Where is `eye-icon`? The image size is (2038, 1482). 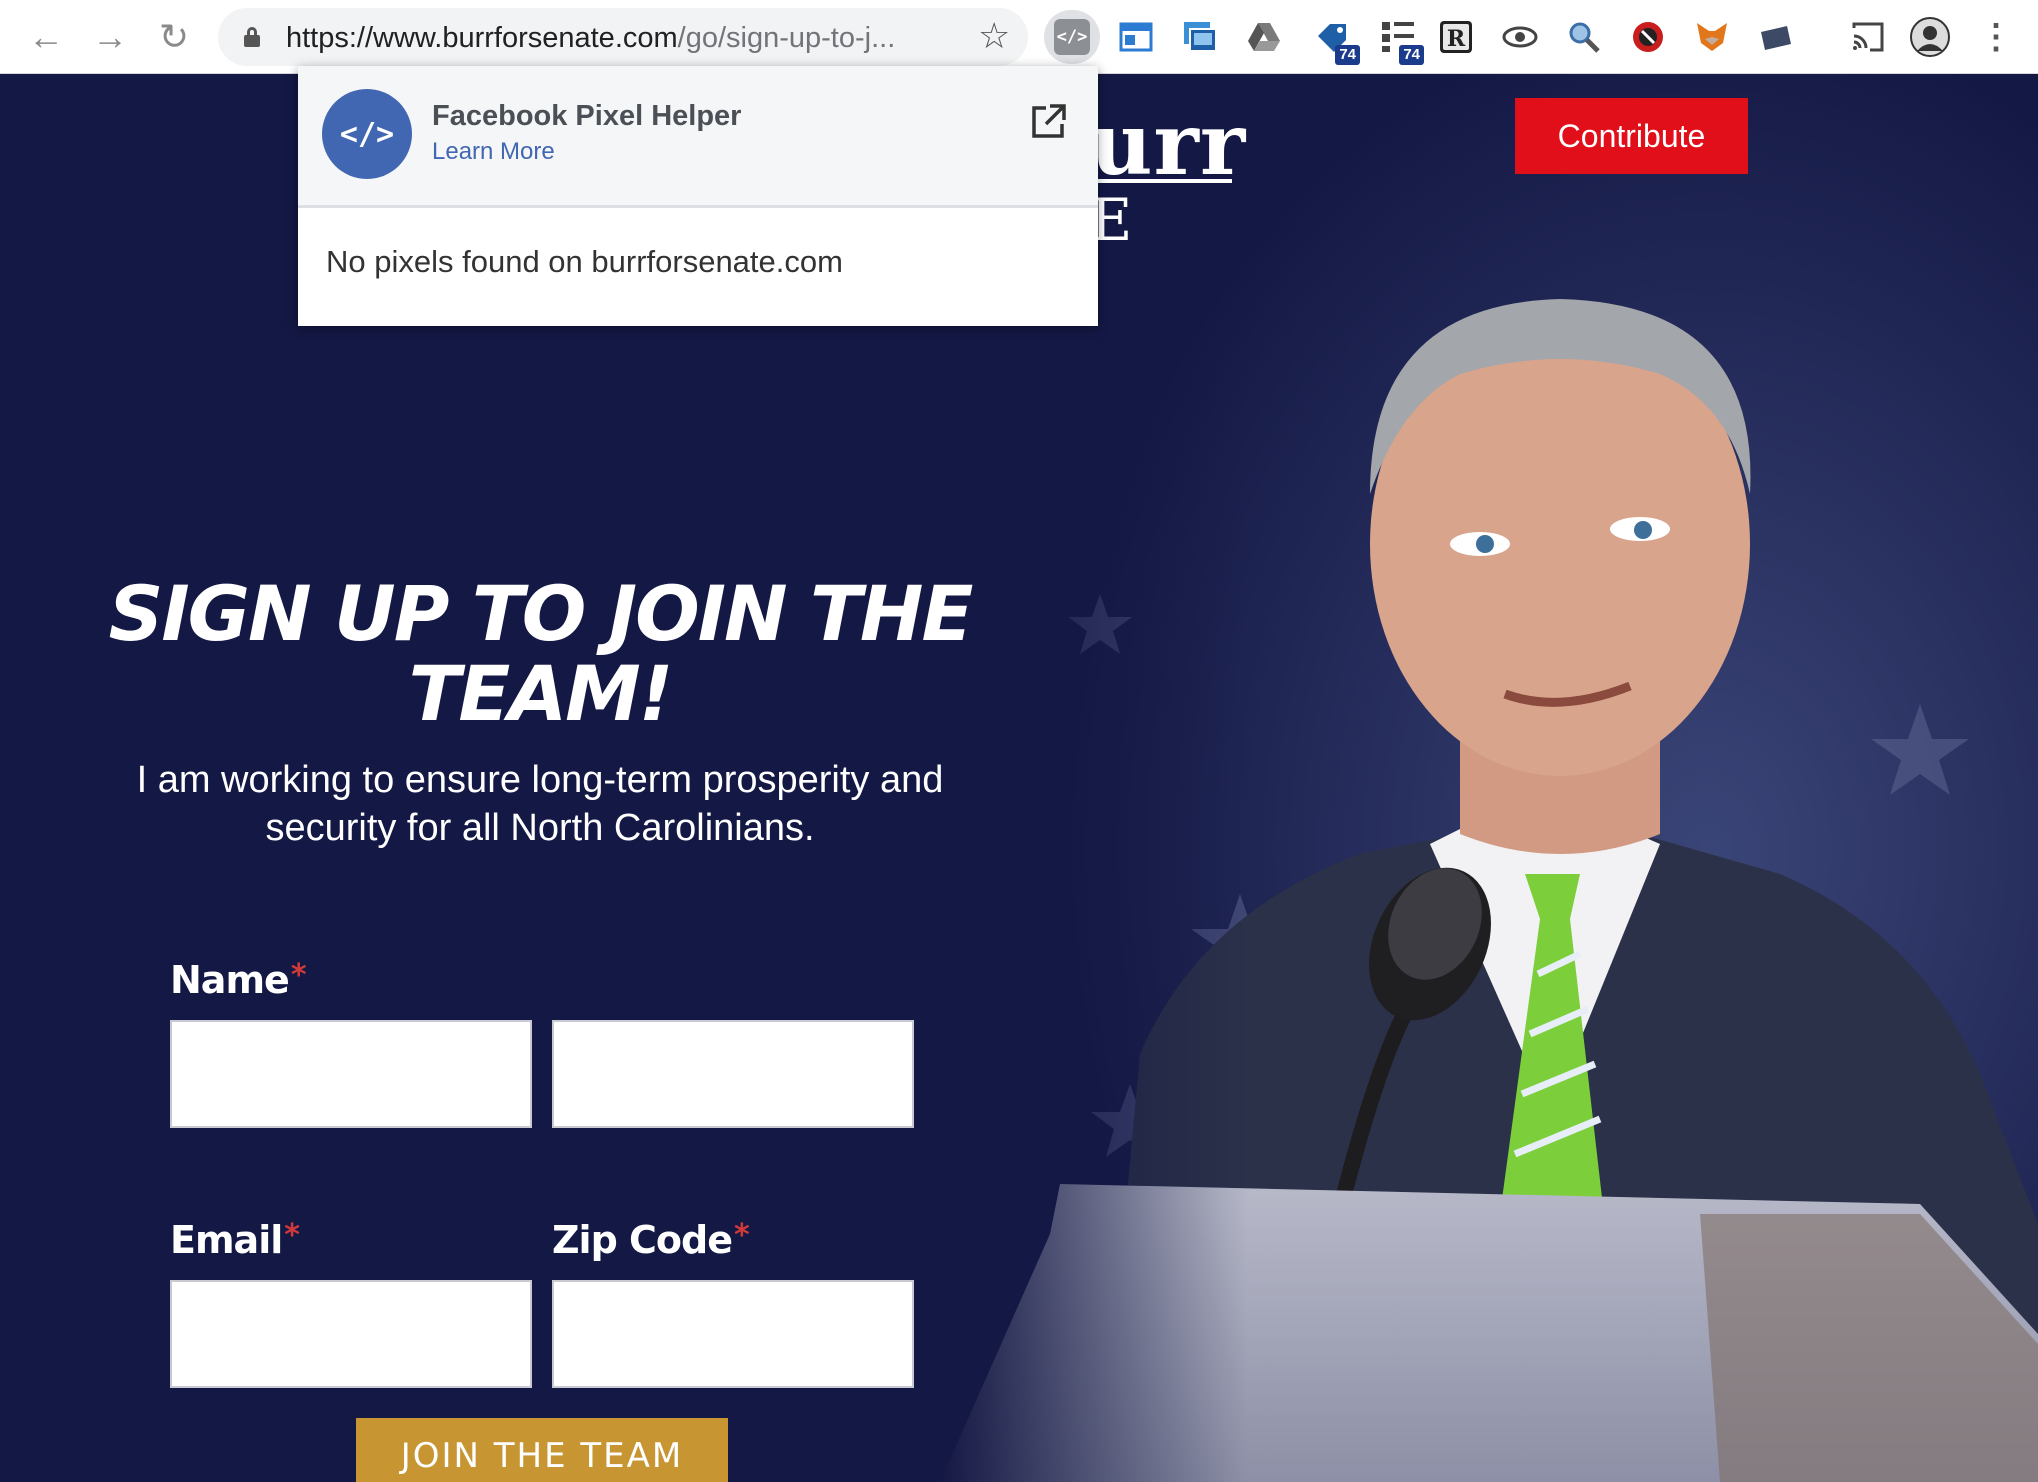
eye-icon is located at coordinates (1520, 37).